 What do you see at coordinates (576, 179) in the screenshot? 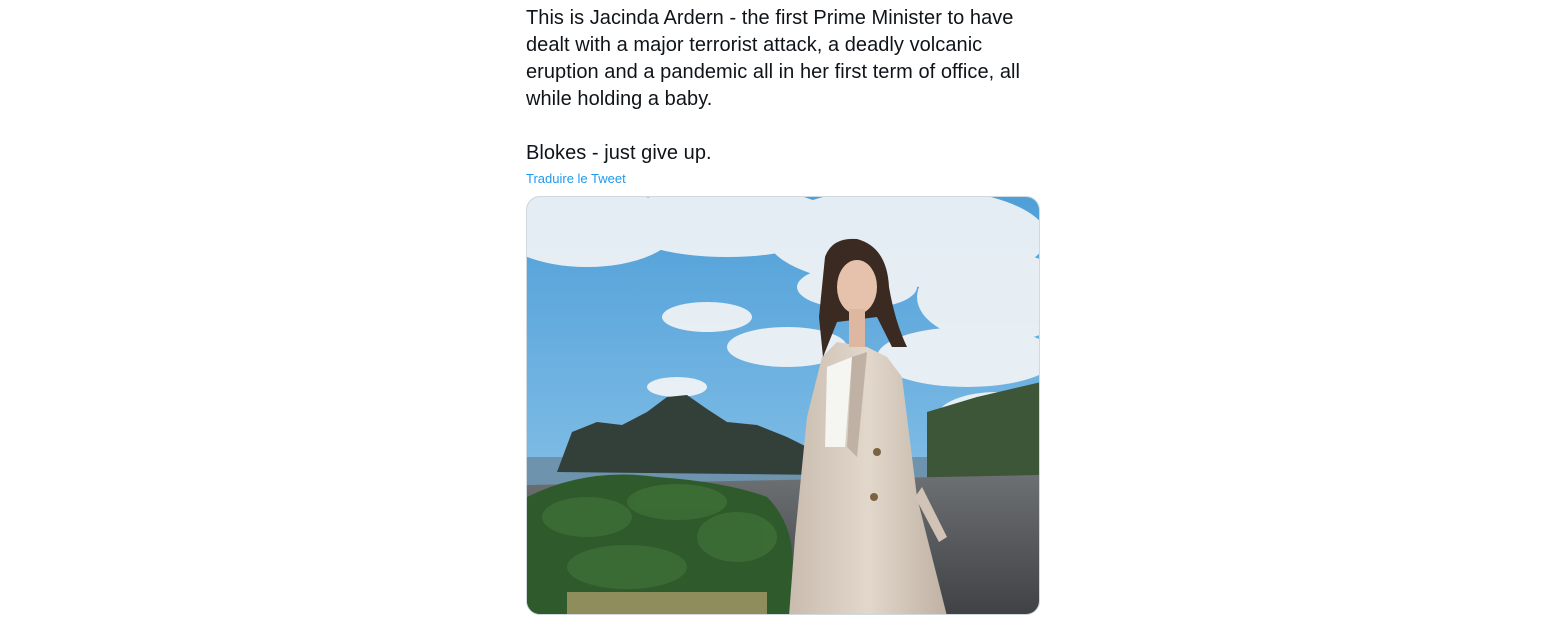
I see `translate-tweet-link: Traduire le Tweet` at bounding box center [576, 179].